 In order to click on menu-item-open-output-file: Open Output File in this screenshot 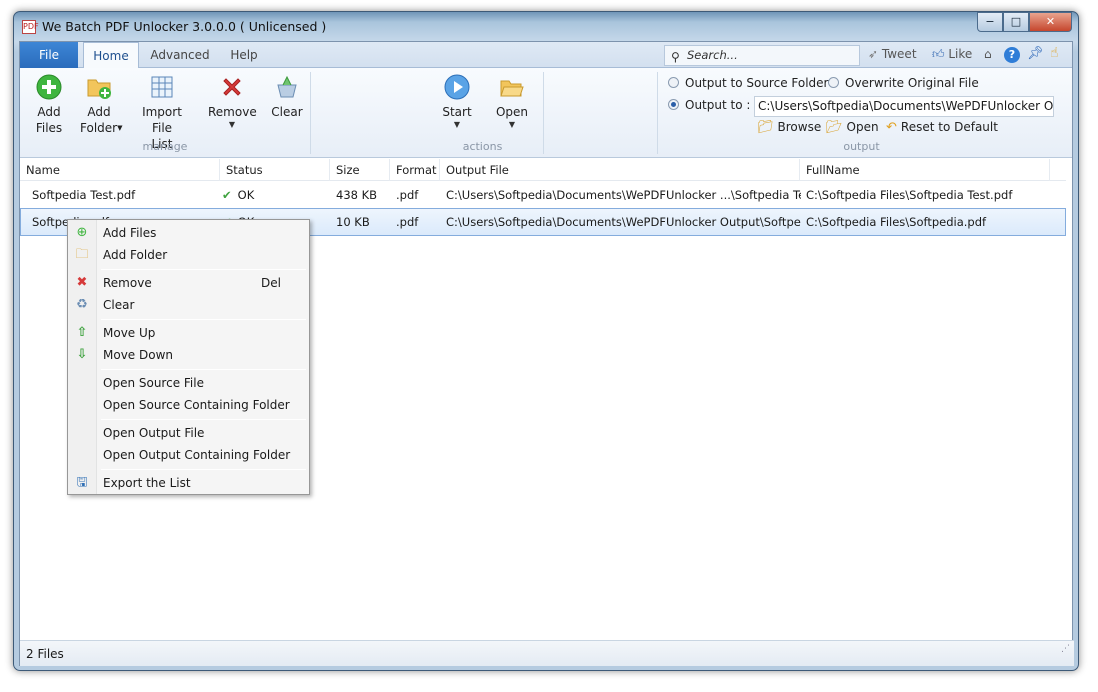, I will do `click(188, 433)`.